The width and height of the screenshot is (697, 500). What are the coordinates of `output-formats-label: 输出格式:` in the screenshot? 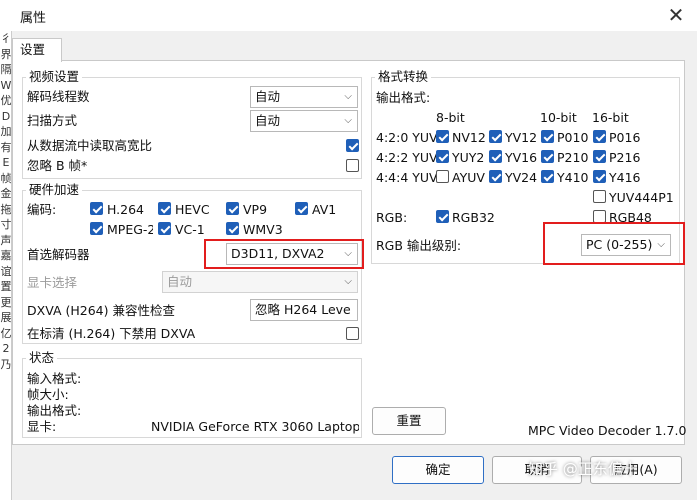 It's located at (403, 97).